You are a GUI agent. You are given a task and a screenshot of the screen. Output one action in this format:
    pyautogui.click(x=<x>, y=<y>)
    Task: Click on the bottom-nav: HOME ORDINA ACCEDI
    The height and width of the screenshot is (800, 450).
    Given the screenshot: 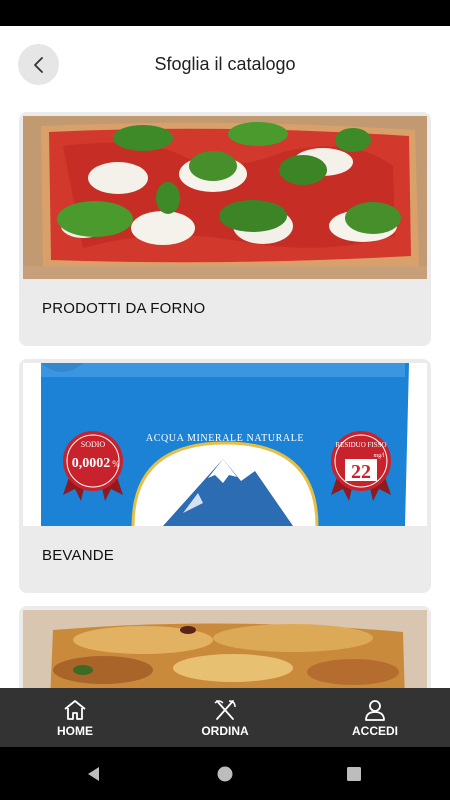 What is the action you would take?
    pyautogui.click(x=225, y=717)
    